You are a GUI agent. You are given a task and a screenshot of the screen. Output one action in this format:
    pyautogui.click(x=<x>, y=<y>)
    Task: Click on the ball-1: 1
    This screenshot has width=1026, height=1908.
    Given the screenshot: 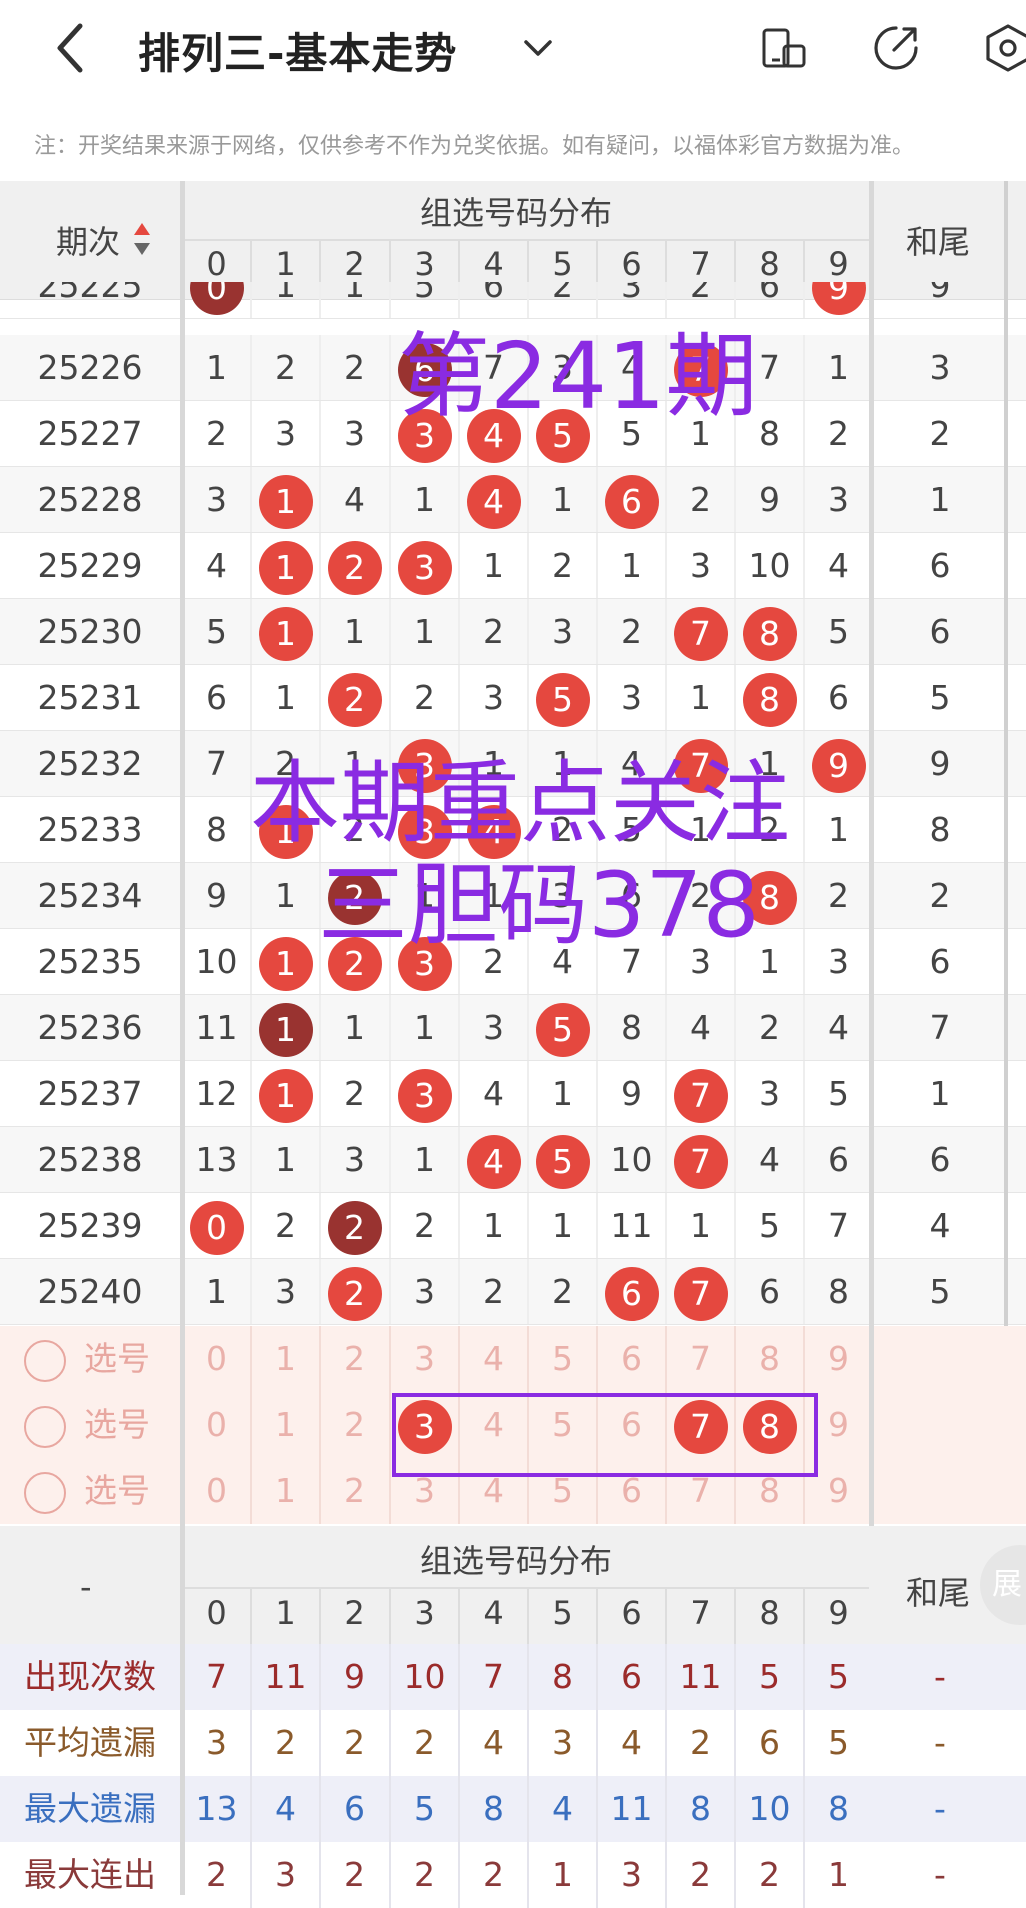 What is the action you would take?
    pyautogui.click(x=285, y=1029)
    